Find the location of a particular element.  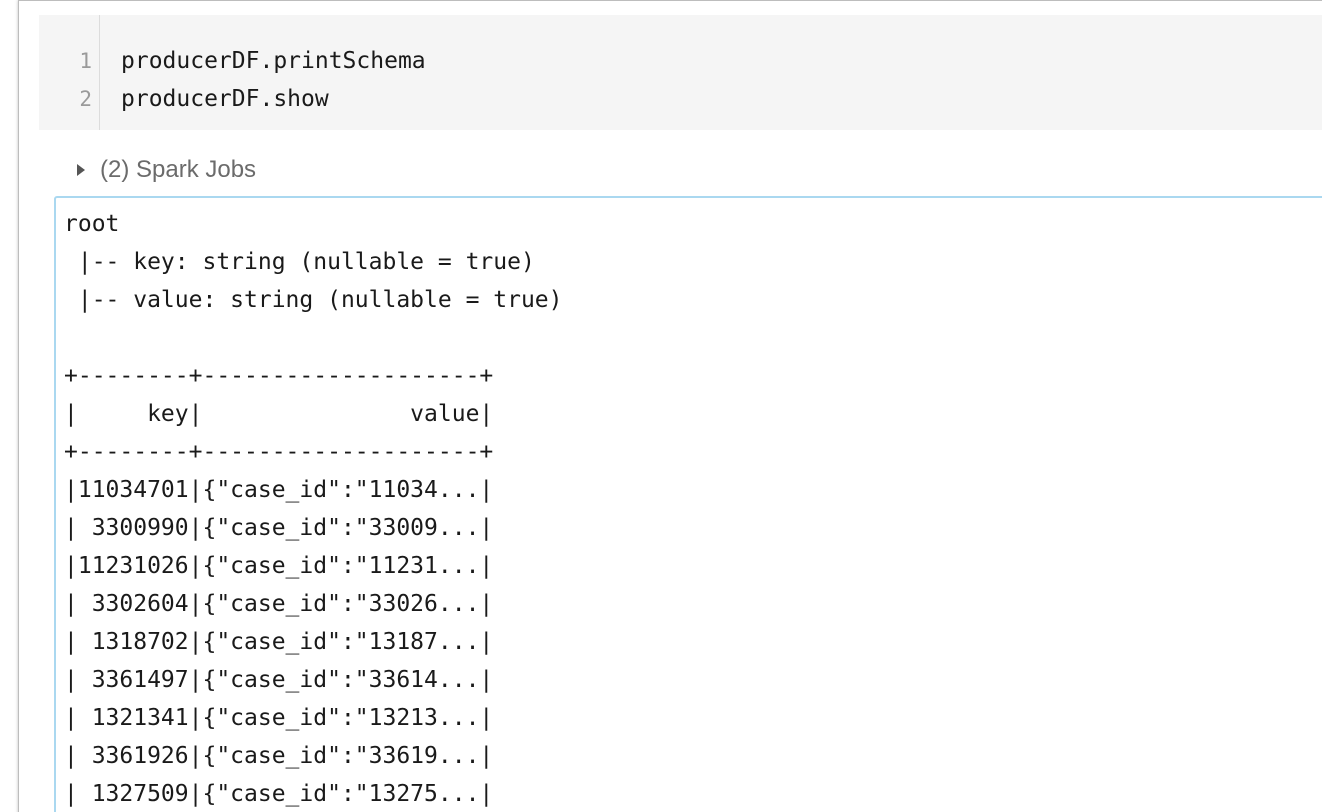

code-line: producerDF.show is located at coordinates (225, 99).